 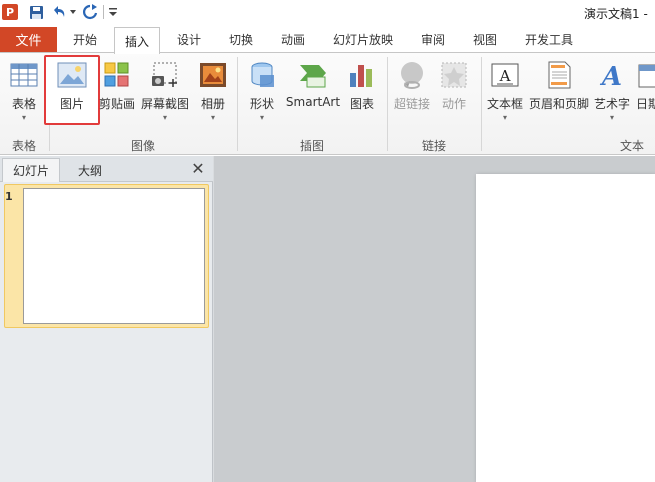 I want to click on group-label-text: 文本, so click(x=631, y=146).